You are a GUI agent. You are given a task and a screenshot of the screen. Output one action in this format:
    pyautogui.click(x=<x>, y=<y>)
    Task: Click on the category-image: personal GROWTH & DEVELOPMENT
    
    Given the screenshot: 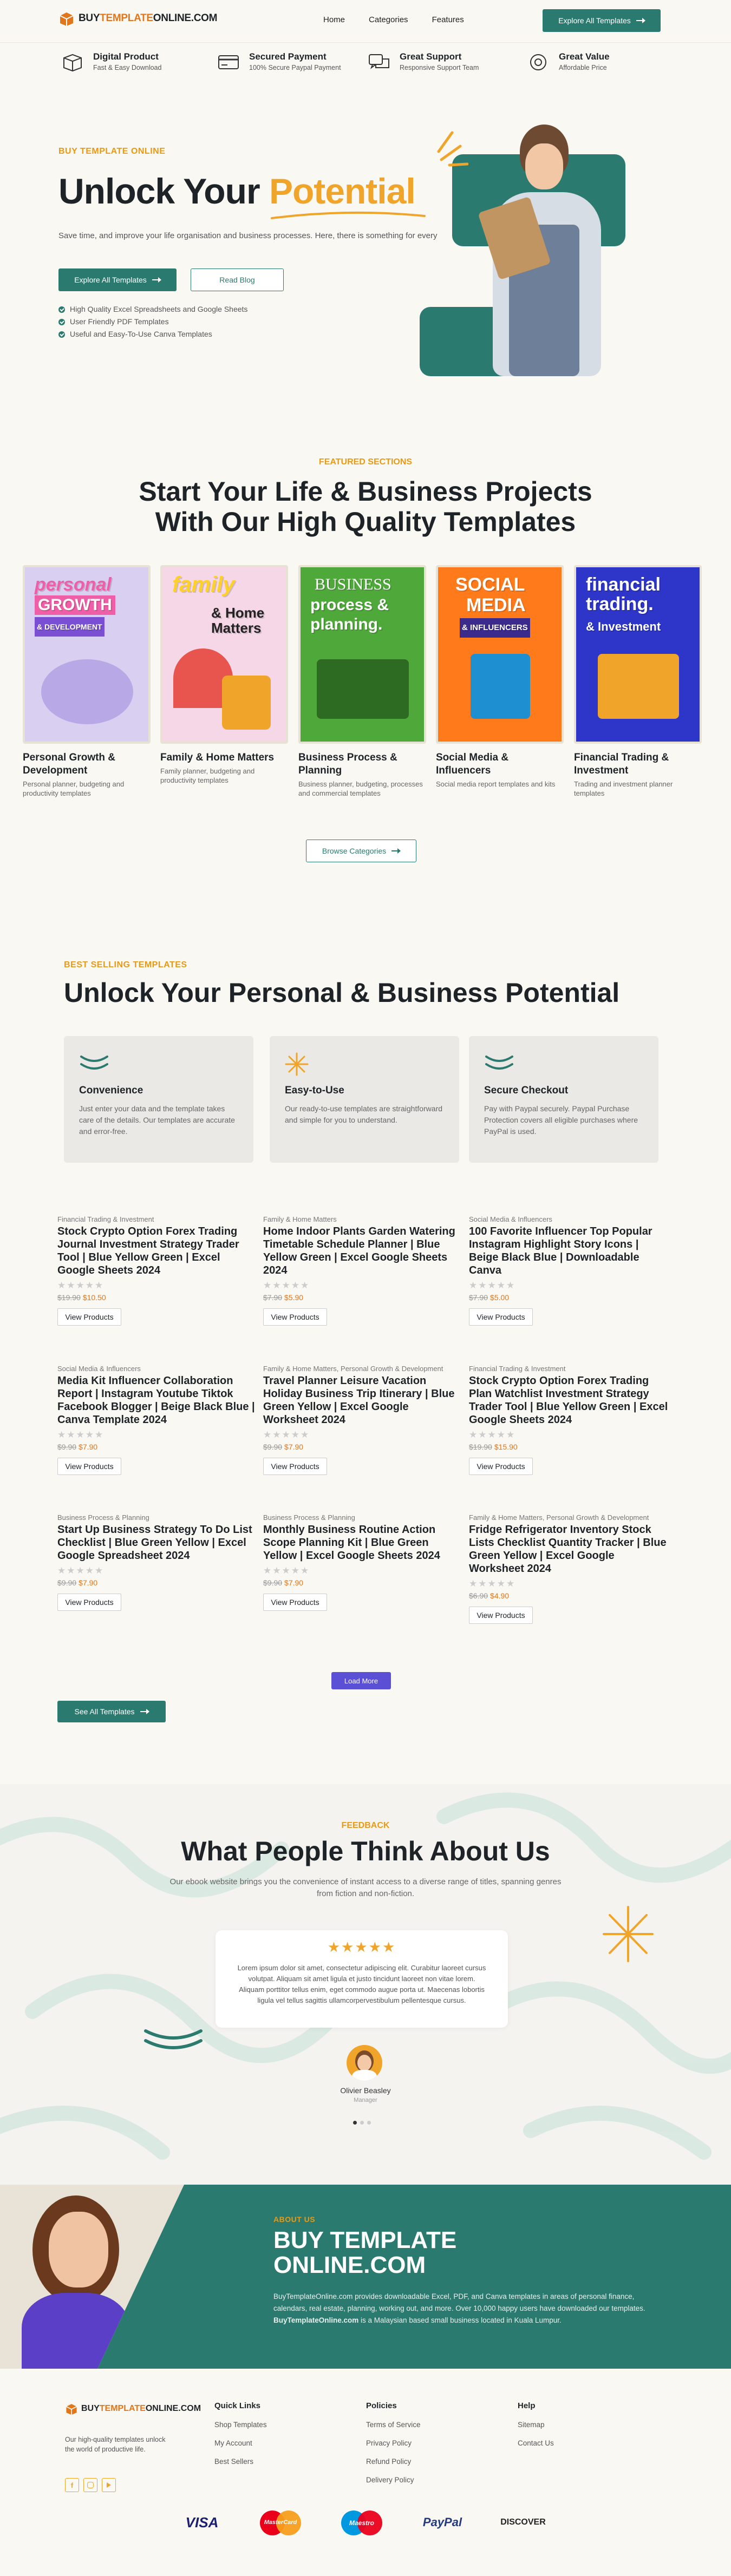 What is the action you would take?
    pyautogui.click(x=87, y=654)
    